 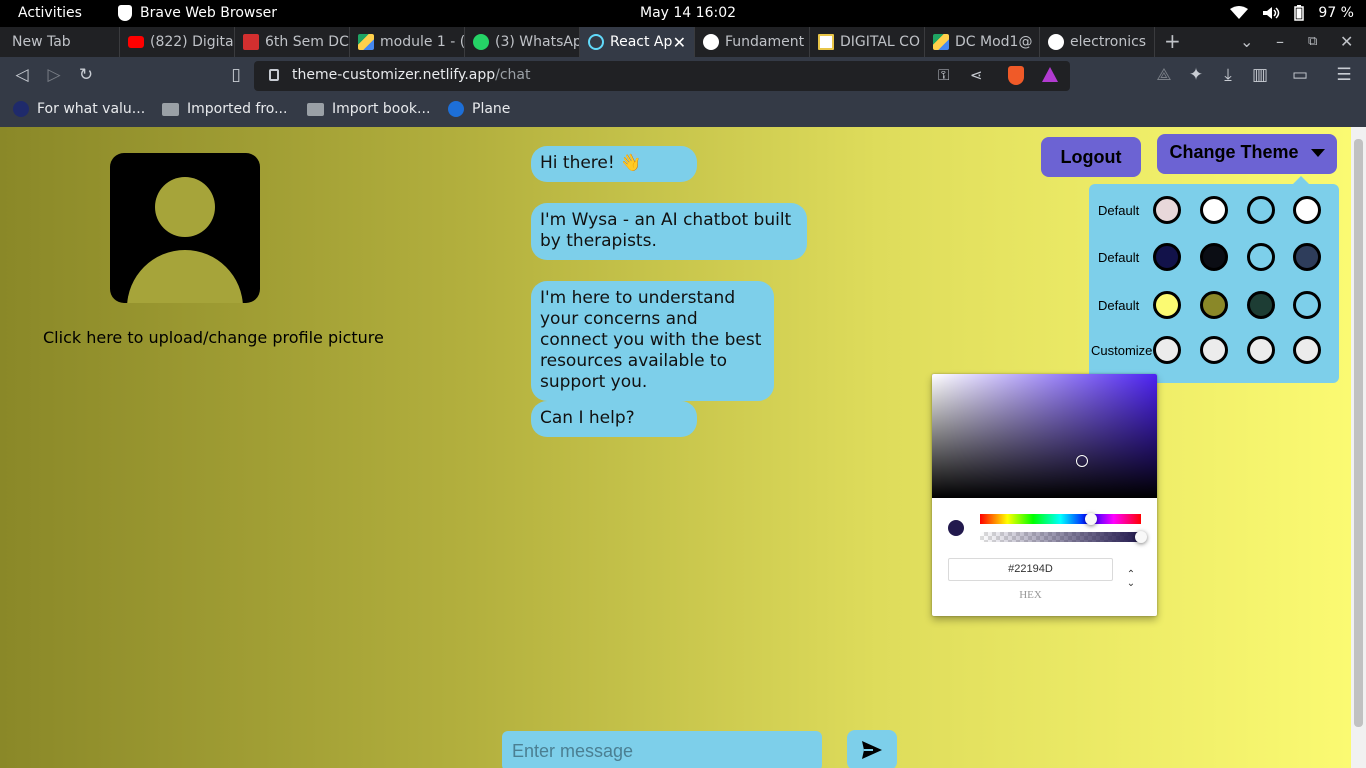 I want to click on sidebar-icon: ▥, so click(x=1260, y=75).